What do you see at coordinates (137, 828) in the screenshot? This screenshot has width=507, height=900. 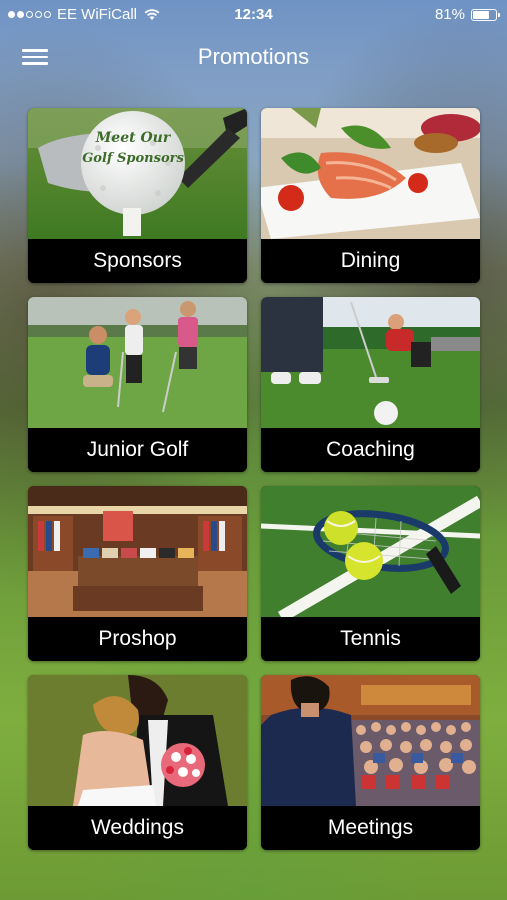 I see `tile-label-weddings: Weddings` at bounding box center [137, 828].